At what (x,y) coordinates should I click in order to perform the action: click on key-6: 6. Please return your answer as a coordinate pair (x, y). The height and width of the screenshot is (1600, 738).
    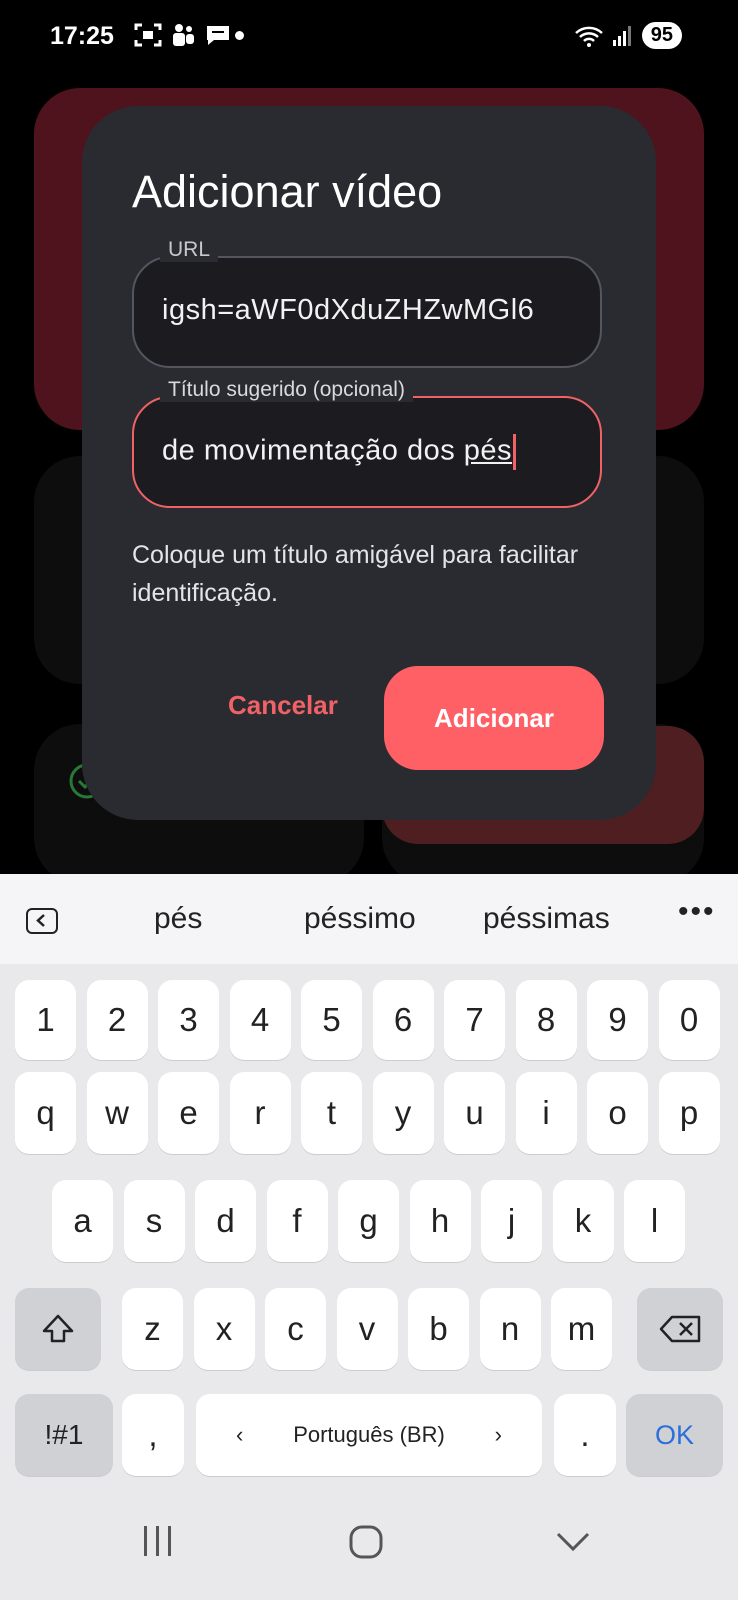
    Looking at the image, I should click on (403, 1020).